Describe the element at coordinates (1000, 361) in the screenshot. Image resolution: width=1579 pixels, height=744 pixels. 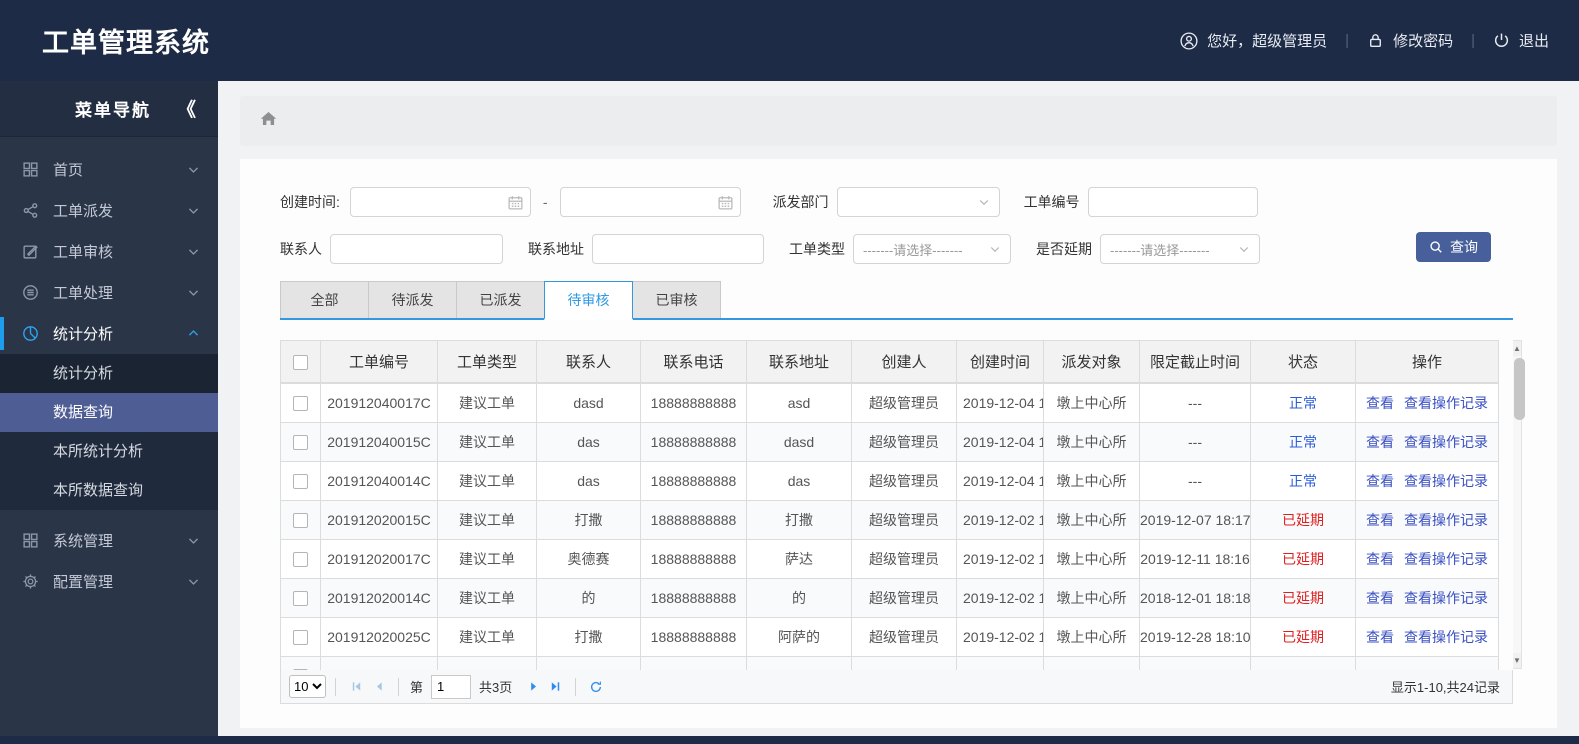
I see `col-create-time: 创建时间` at that location.